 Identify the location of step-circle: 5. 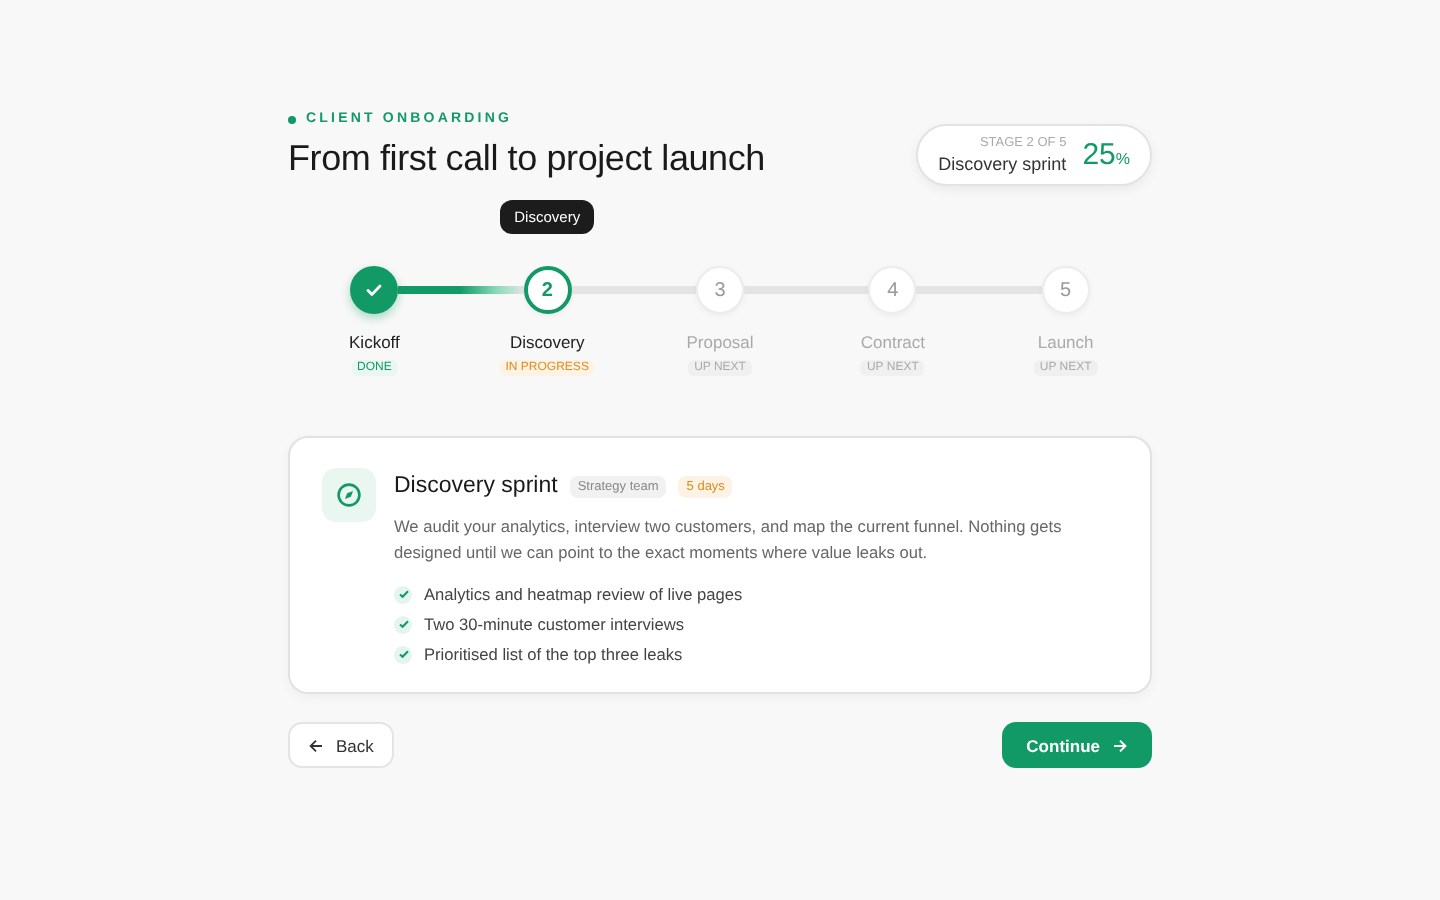
(1065, 290).